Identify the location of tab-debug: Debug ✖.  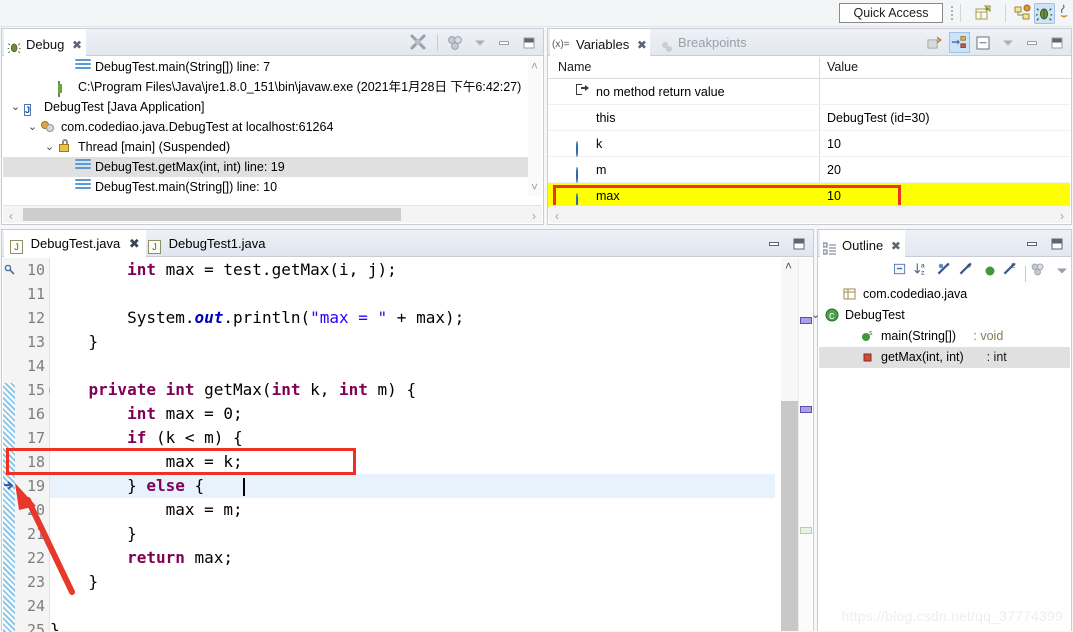
(45, 42).